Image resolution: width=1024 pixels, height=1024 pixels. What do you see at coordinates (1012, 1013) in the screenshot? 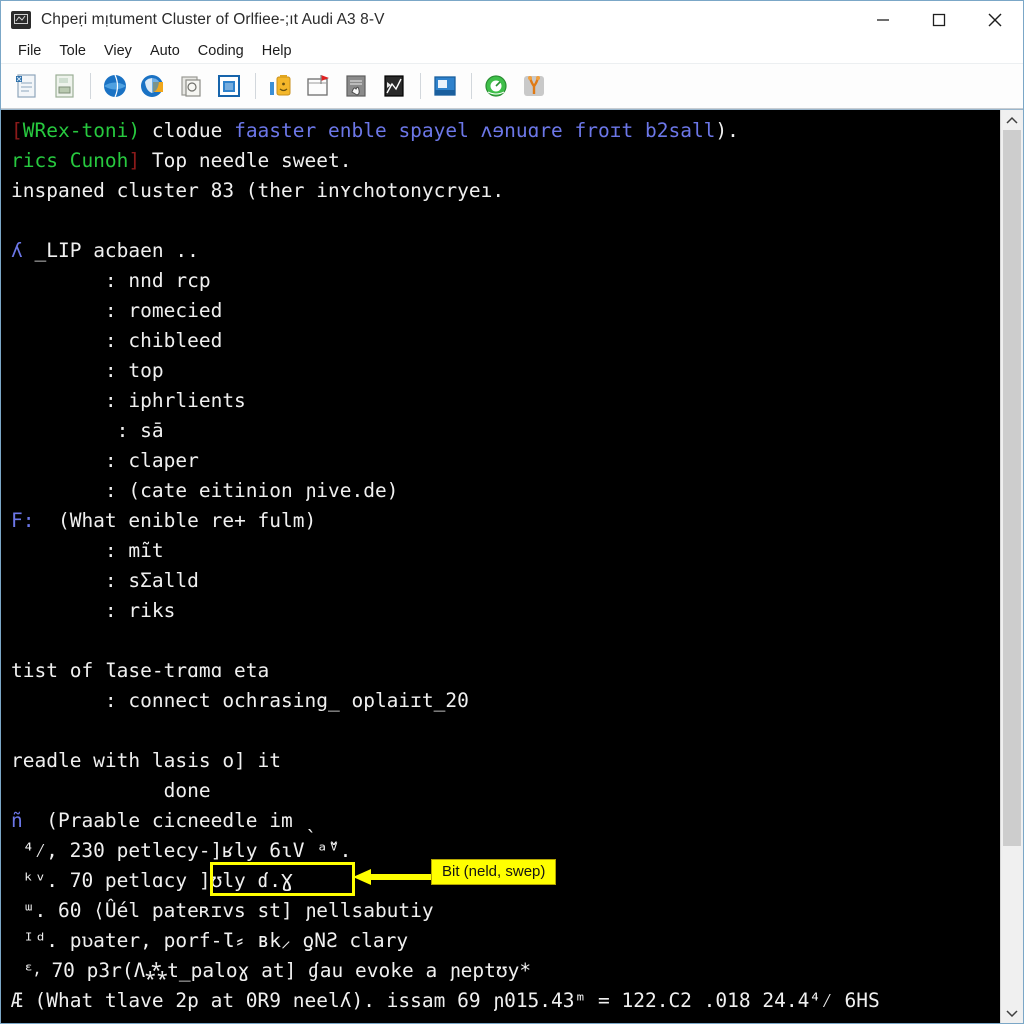
I see `scroll-down-button` at bounding box center [1012, 1013].